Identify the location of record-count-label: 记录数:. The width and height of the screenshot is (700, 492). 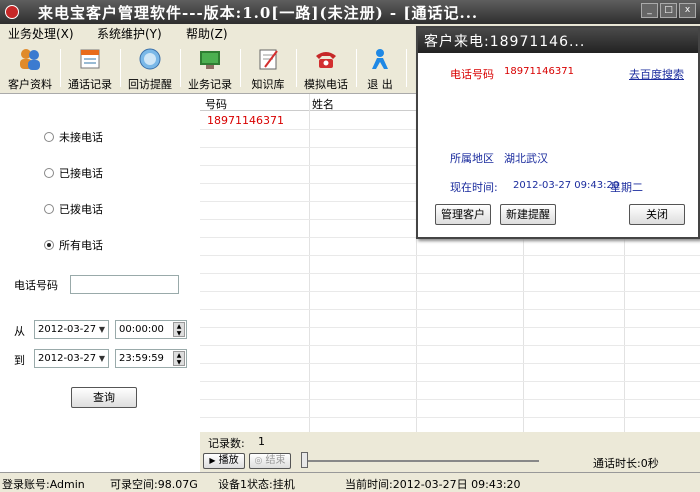
(226, 443).